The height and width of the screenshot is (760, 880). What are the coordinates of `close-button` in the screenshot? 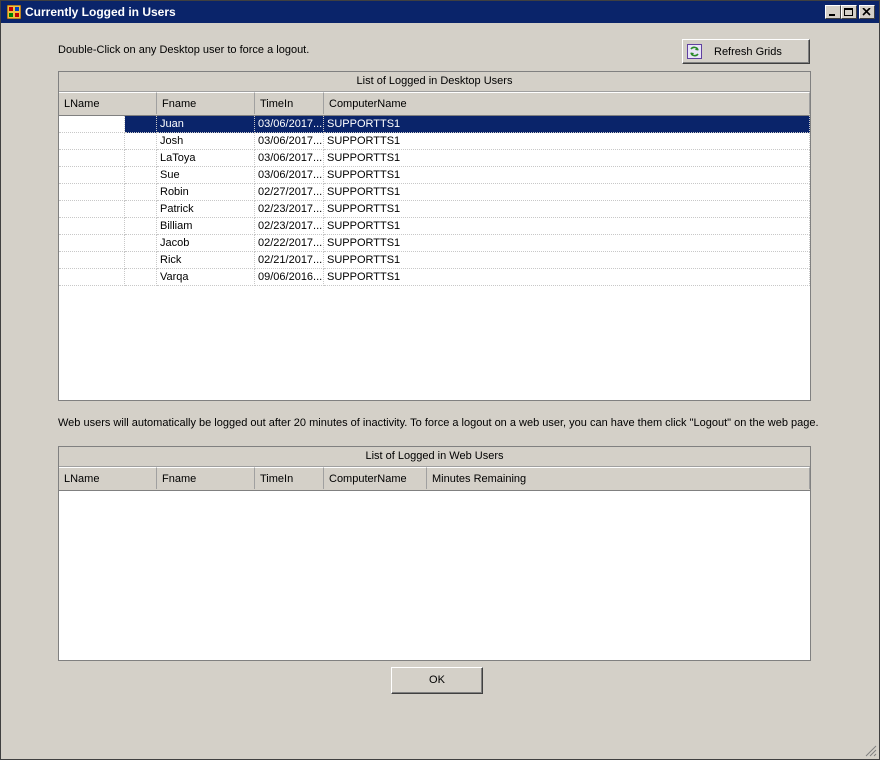 It's located at (867, 12).